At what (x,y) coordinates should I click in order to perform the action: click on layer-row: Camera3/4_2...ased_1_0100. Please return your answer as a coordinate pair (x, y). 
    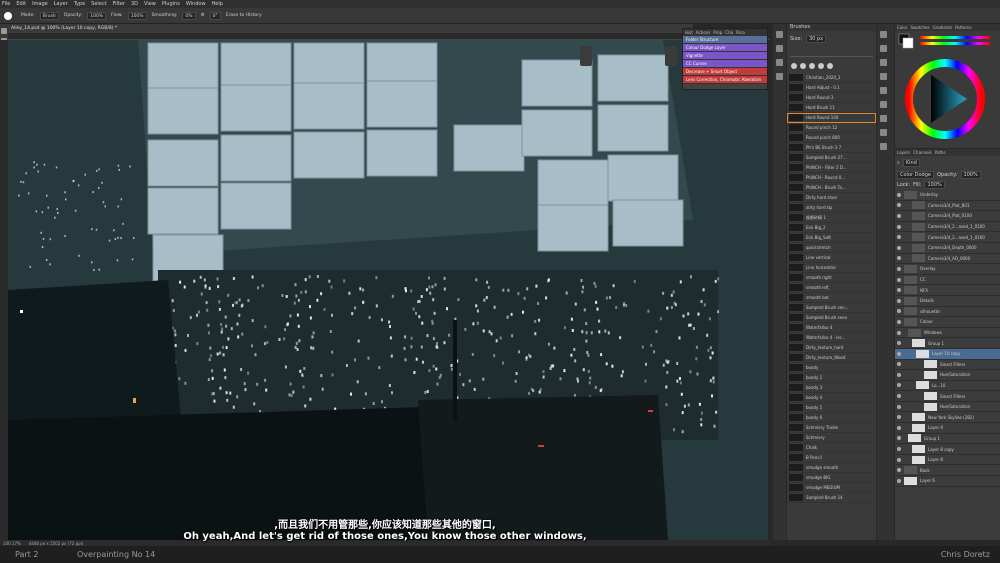
    Looking at the image, I should click on (947, 227).